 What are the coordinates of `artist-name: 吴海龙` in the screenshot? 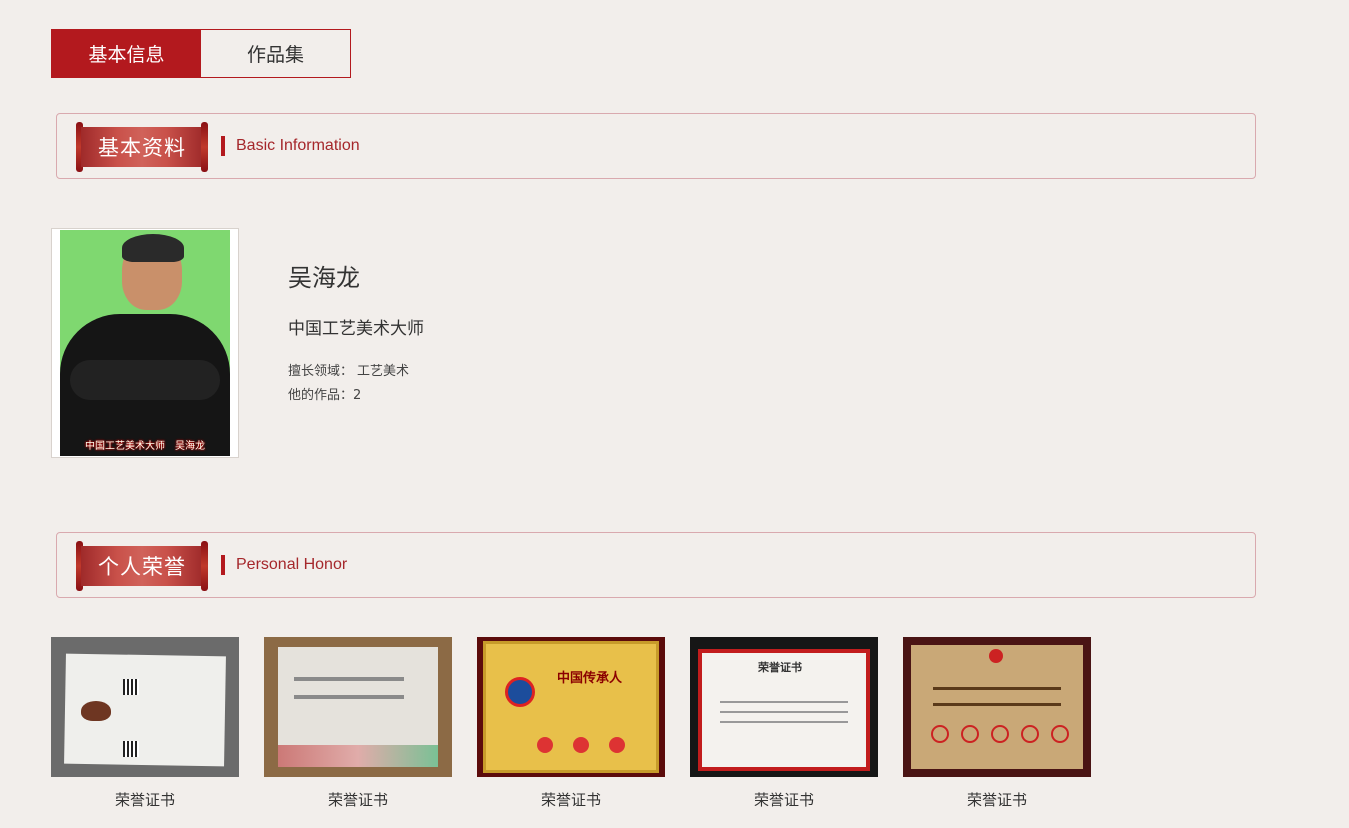 It's located at (324, 278).